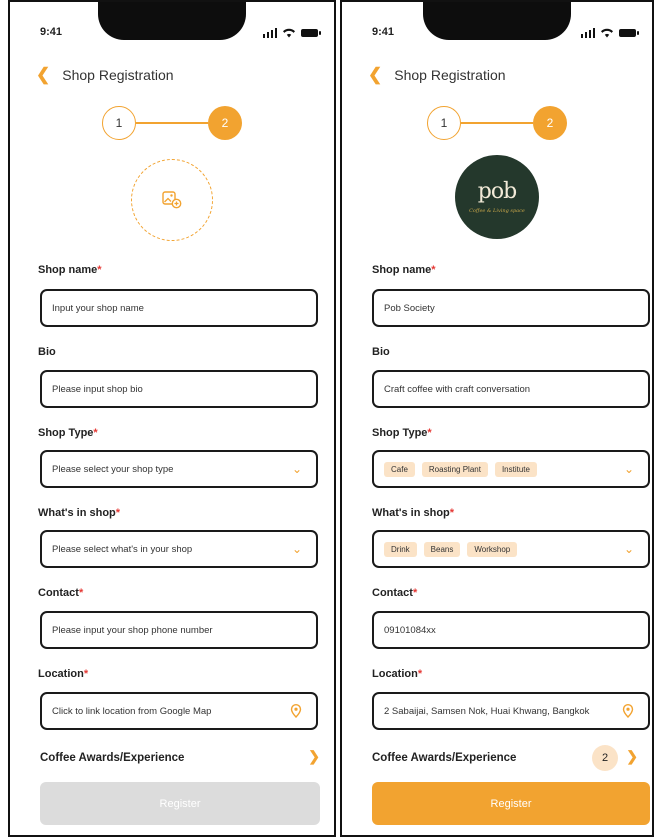 The height and width of the screenshot is (837, 657). What do you see at coordinates (179, 389) in the screenshot?
I see `bio-input: Please input shop bio` at bounding box center [179, 389].